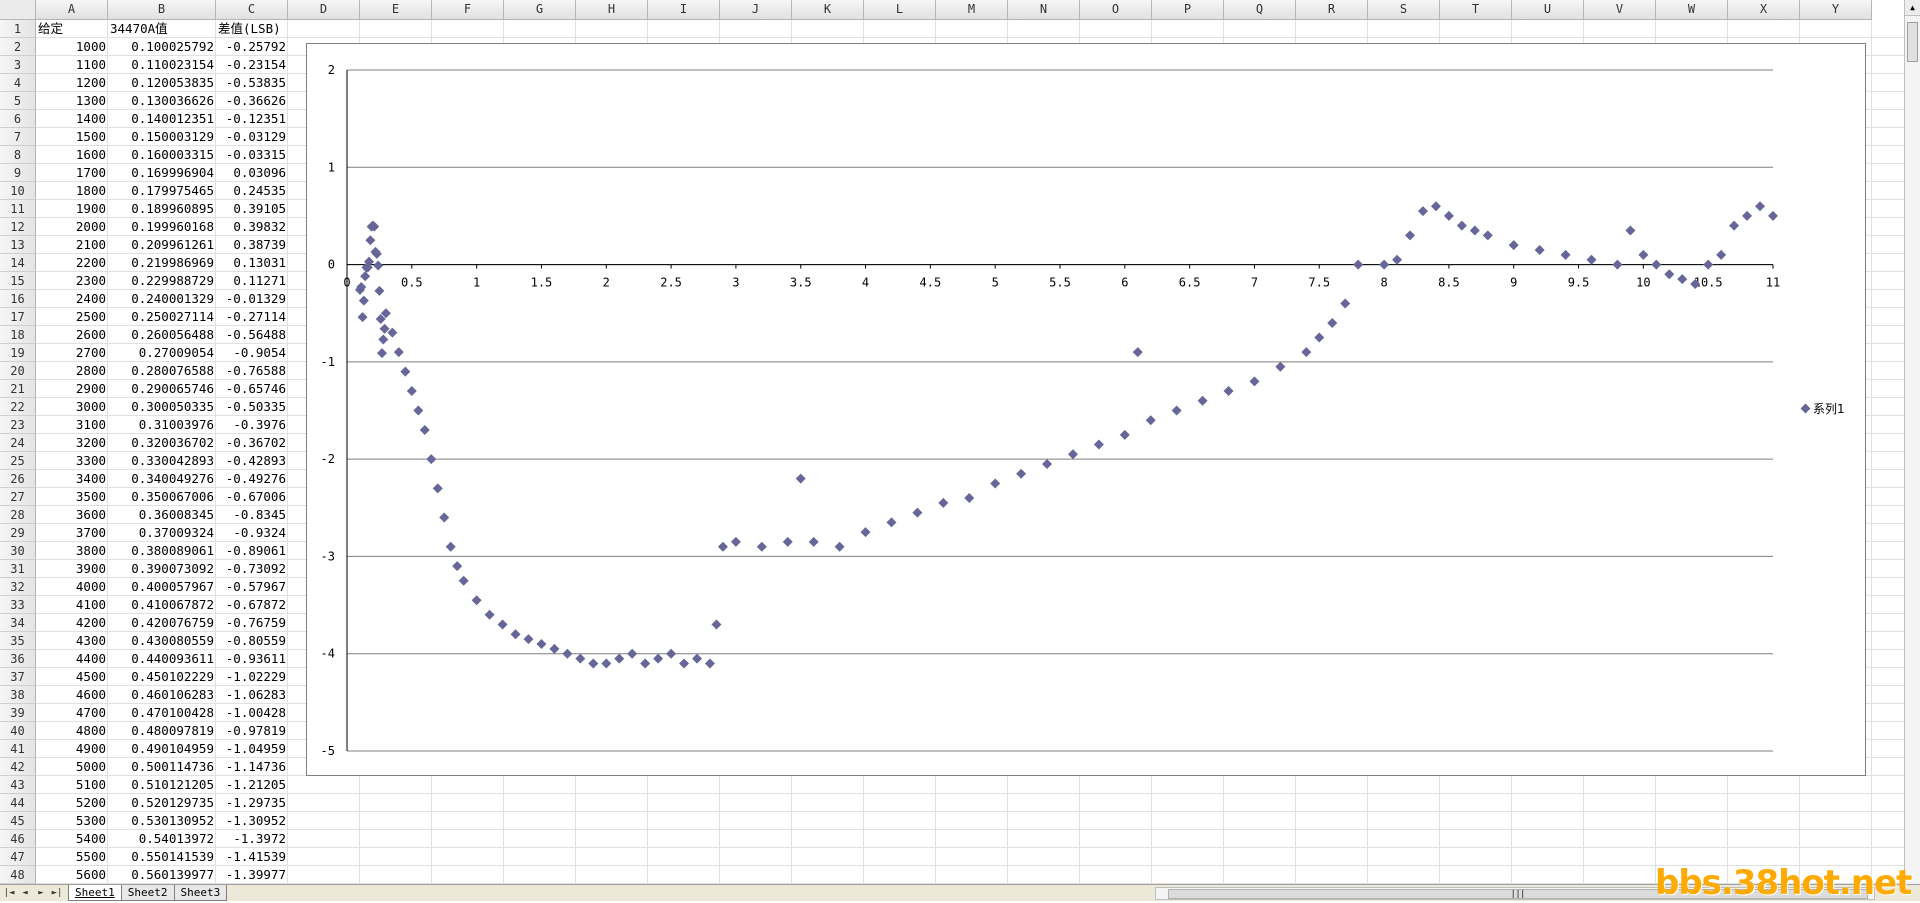 This screenshot has height=903, width=1920. What do you see at coordinates (252, 83) in the screenshot?
I see `cell: -0.53835` at bounding box center [252, 83].